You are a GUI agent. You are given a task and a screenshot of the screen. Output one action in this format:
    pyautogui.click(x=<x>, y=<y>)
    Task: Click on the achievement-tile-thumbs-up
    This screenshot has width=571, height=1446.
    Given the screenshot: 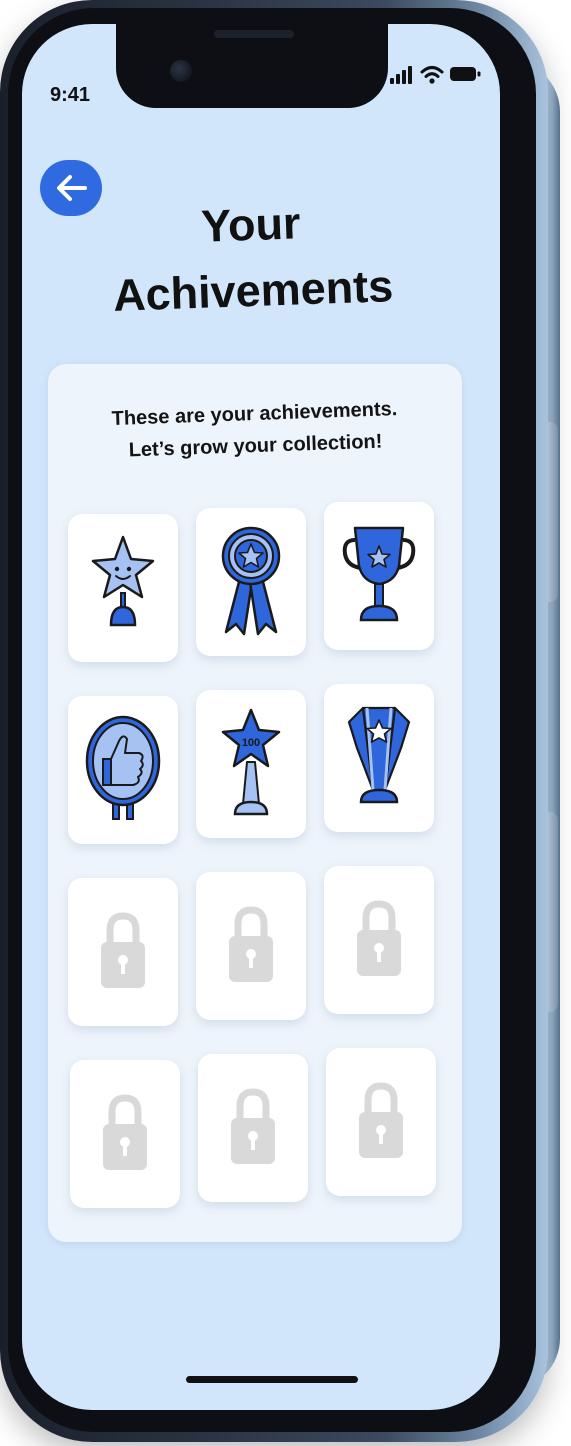 What is the action you would take?
    pyautogui.click(x=123, y=770)
    